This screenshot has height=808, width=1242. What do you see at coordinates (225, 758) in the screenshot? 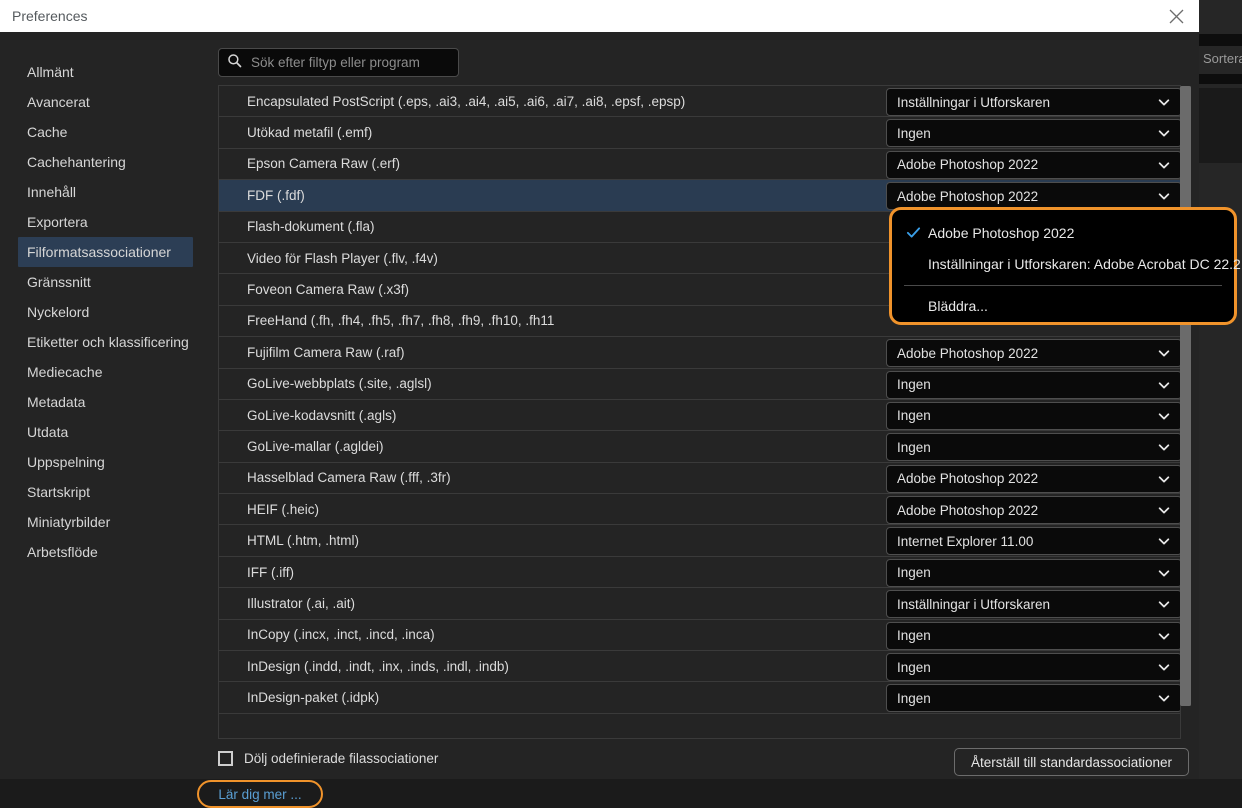
I see `hide-undefined-checkbox` at bounding box center [225, 758].